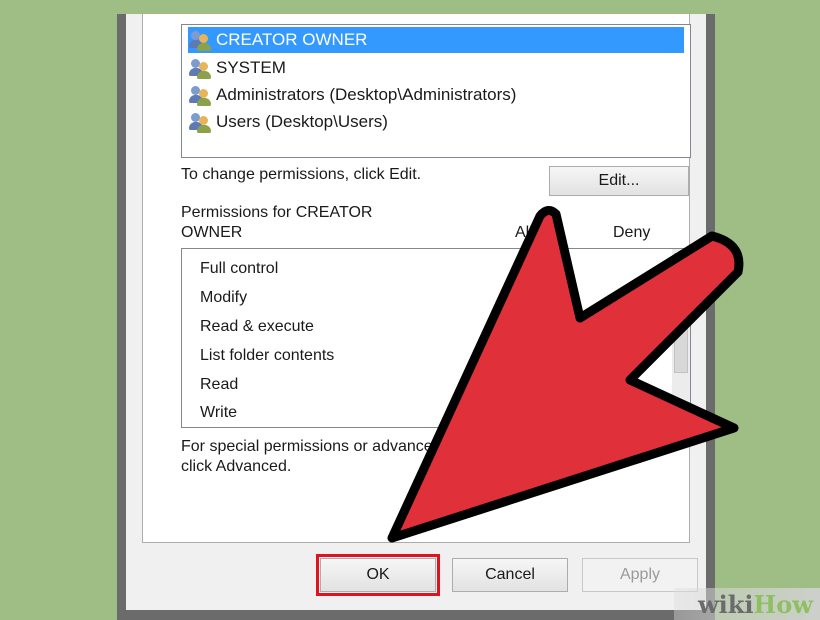 This screenshot has width=820, height=620. Describe the element at coordinates (292, 39) in the screenshot. I see `group-item-label: CREATOR OWNER` at that location.